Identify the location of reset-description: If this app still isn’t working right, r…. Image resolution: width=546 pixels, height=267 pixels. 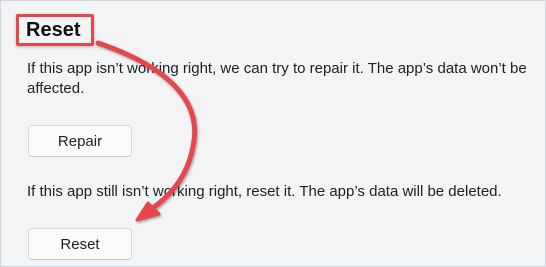
(264, 191).